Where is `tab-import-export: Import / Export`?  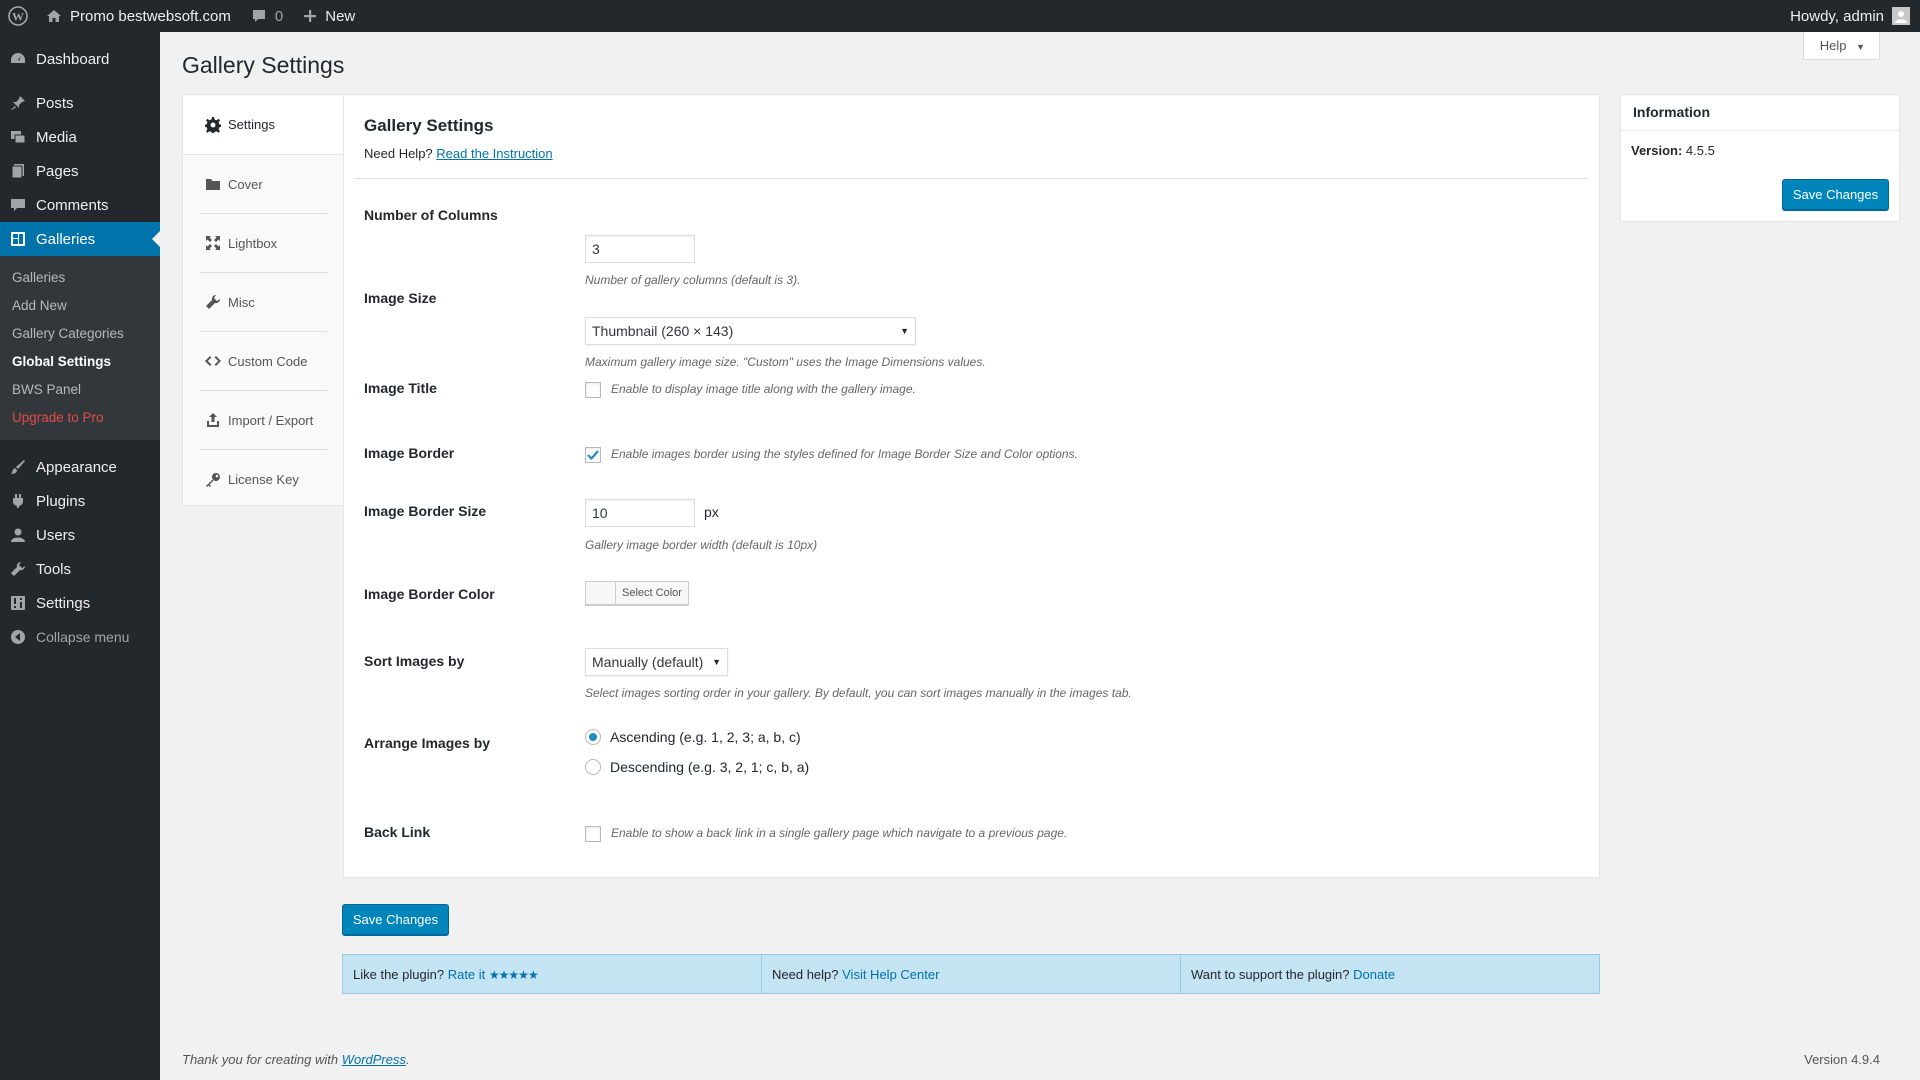
tab-import-export: Import / Export is located at coordinates (263, 420).